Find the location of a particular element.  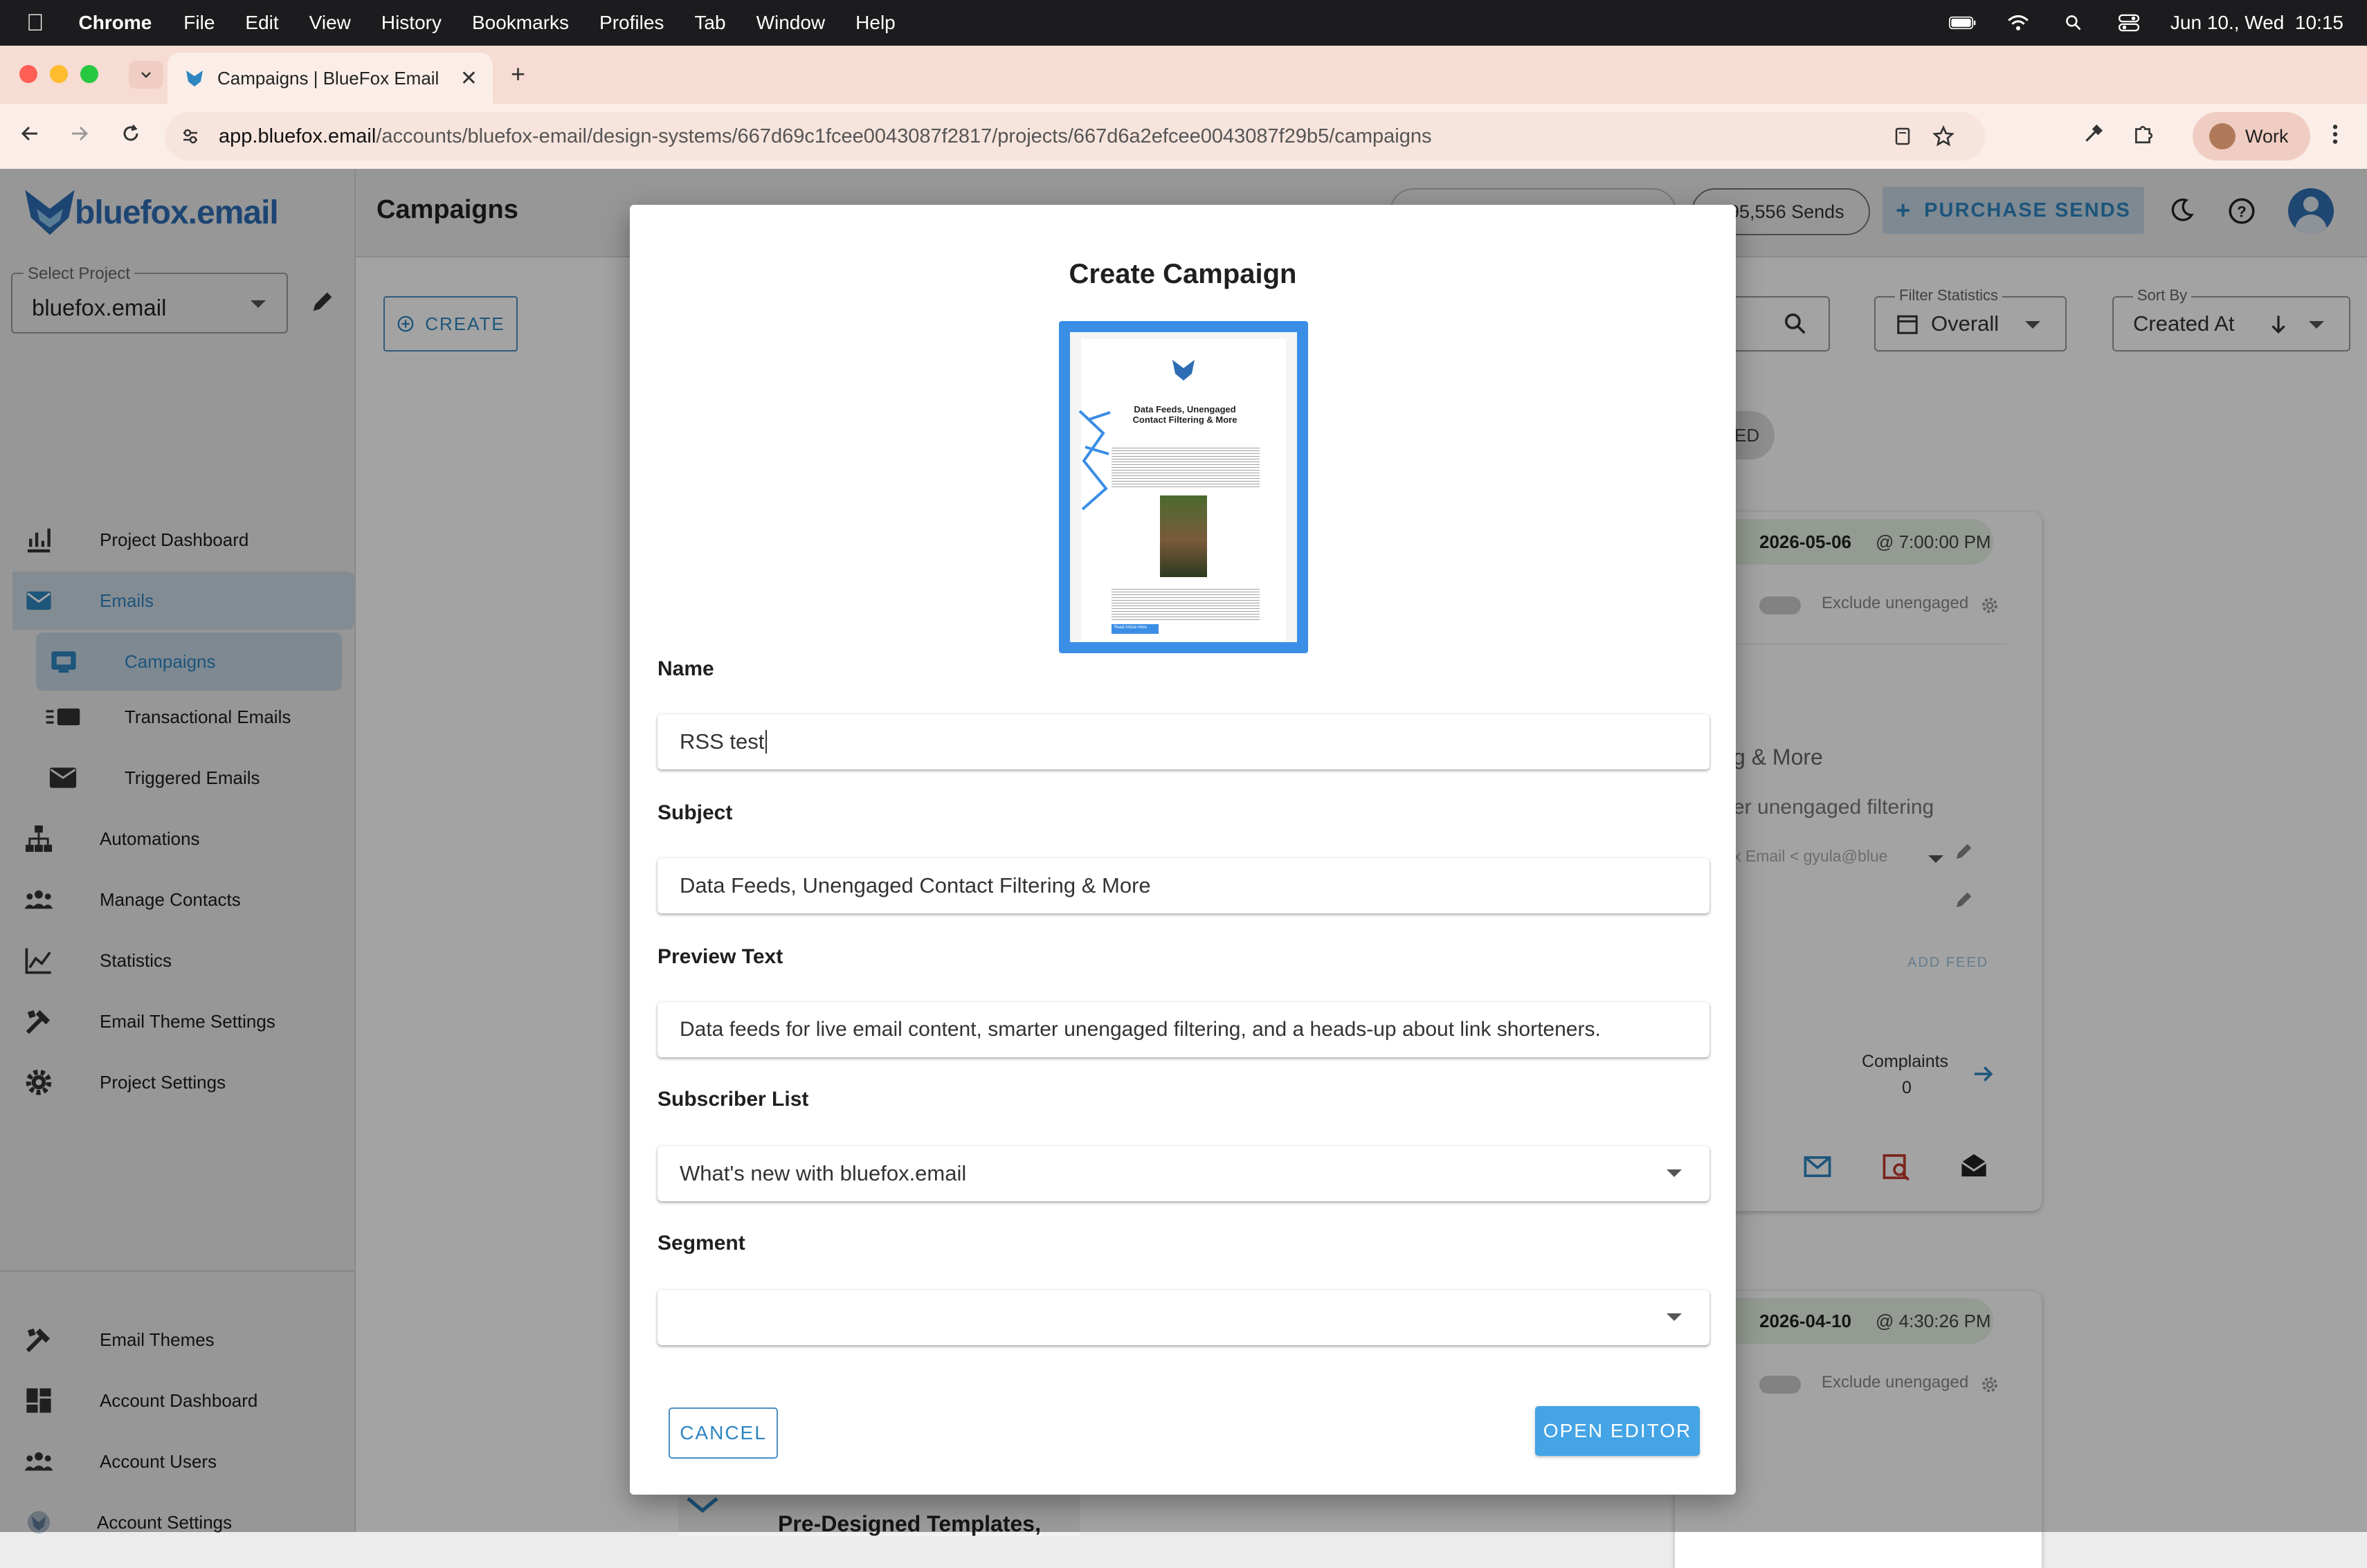

subscriber-list-select: What's new with bluefox.email is located at coordinates (1184, 1173).